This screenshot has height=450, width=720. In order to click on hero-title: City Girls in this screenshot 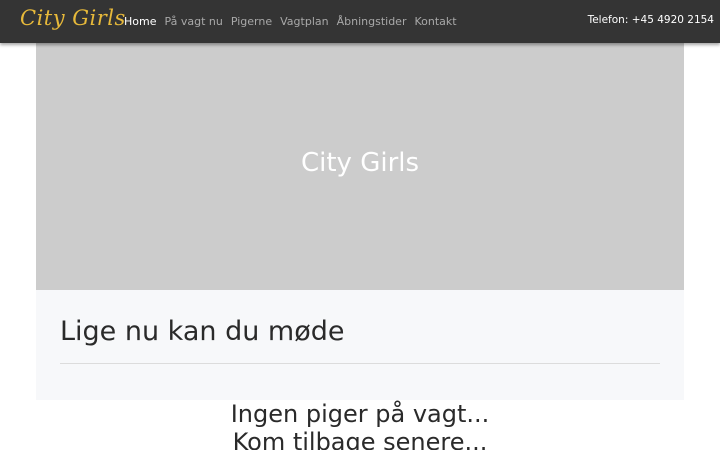, I will do `click(360, 163)`.